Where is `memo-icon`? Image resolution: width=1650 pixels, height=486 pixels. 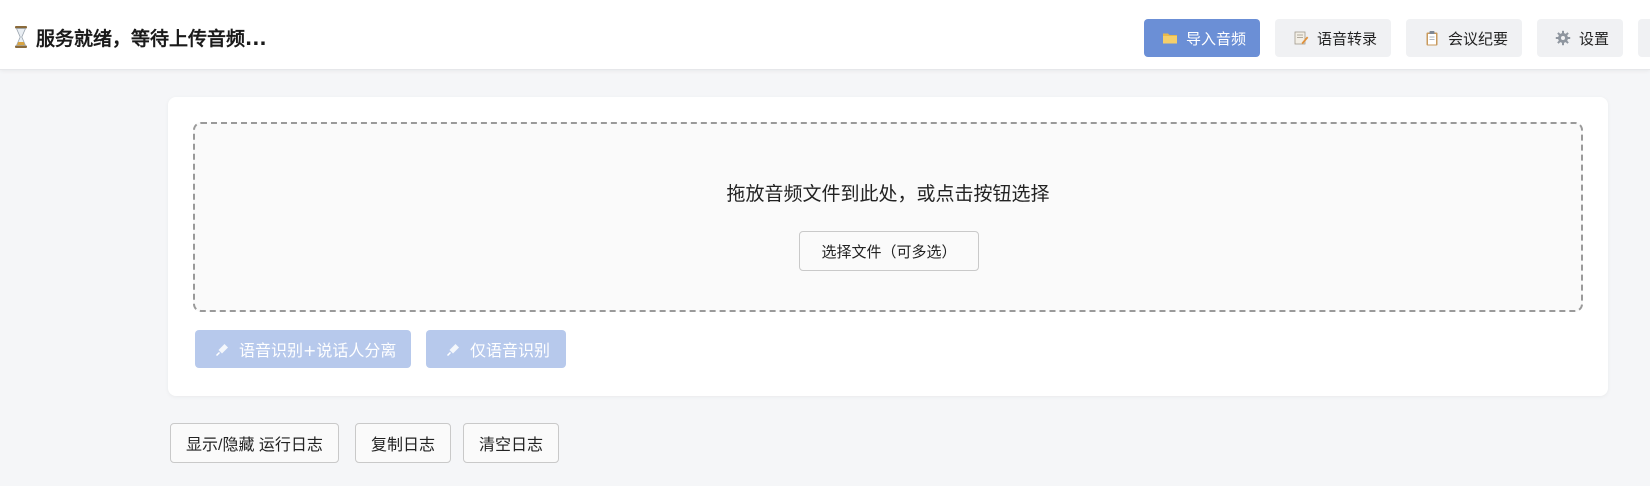 memo-icon is located at coordinates (1301, 38).